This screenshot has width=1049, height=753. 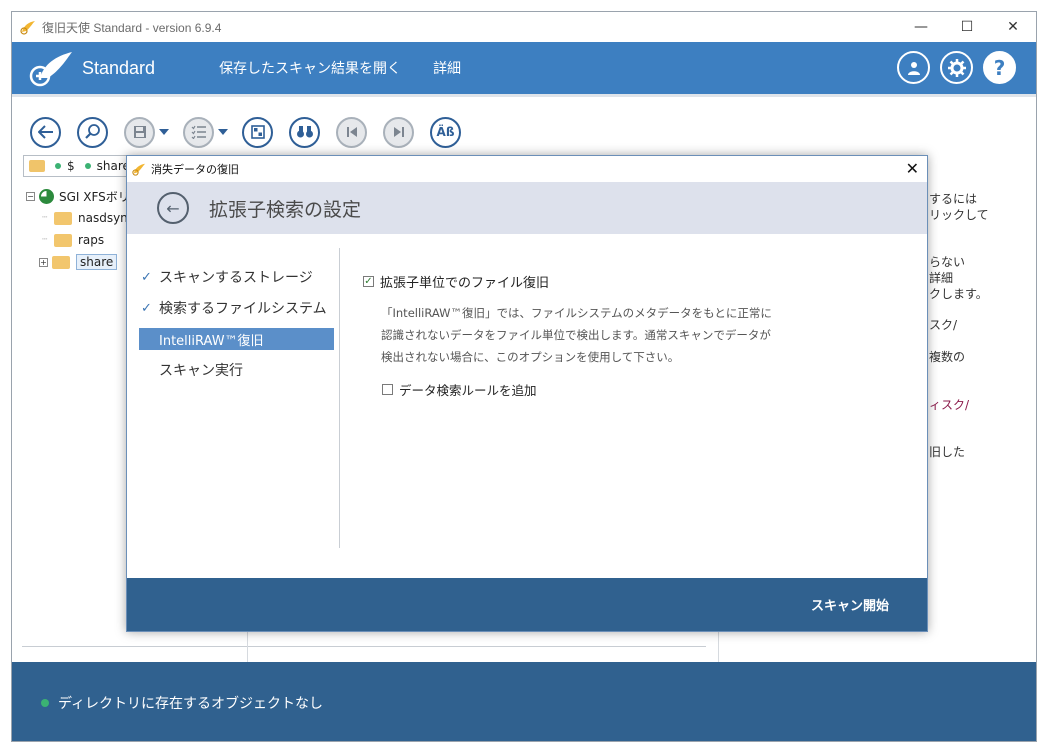 I want to click on search-icon, so click(x=92, y=132).